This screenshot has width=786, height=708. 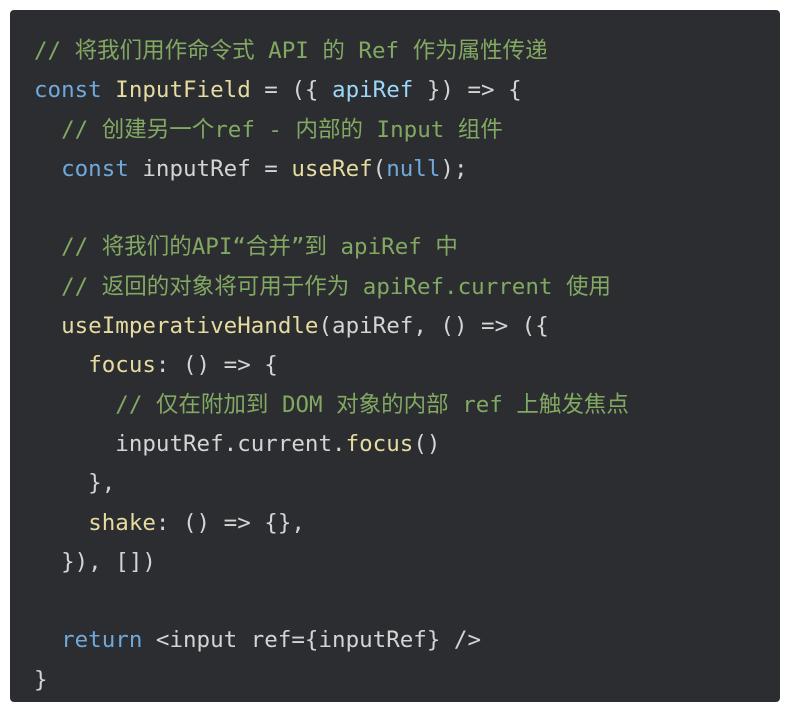 I want to click on code-token-tag: <input ref={inputRef} />, so click(x=318, y=640).